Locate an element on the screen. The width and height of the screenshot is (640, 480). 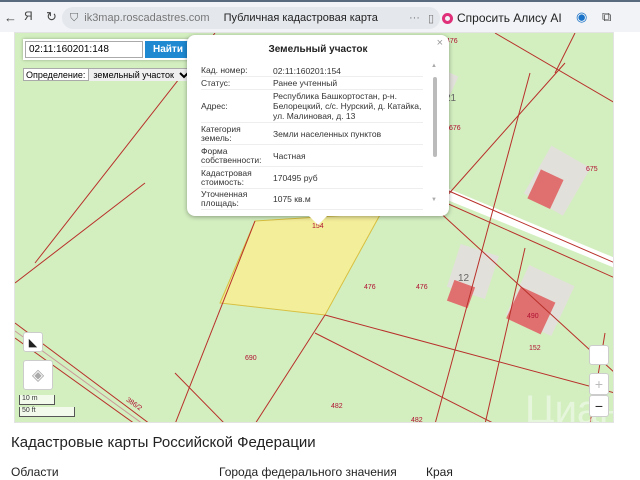
search-form: Найти is located at coordinates (108, 49).